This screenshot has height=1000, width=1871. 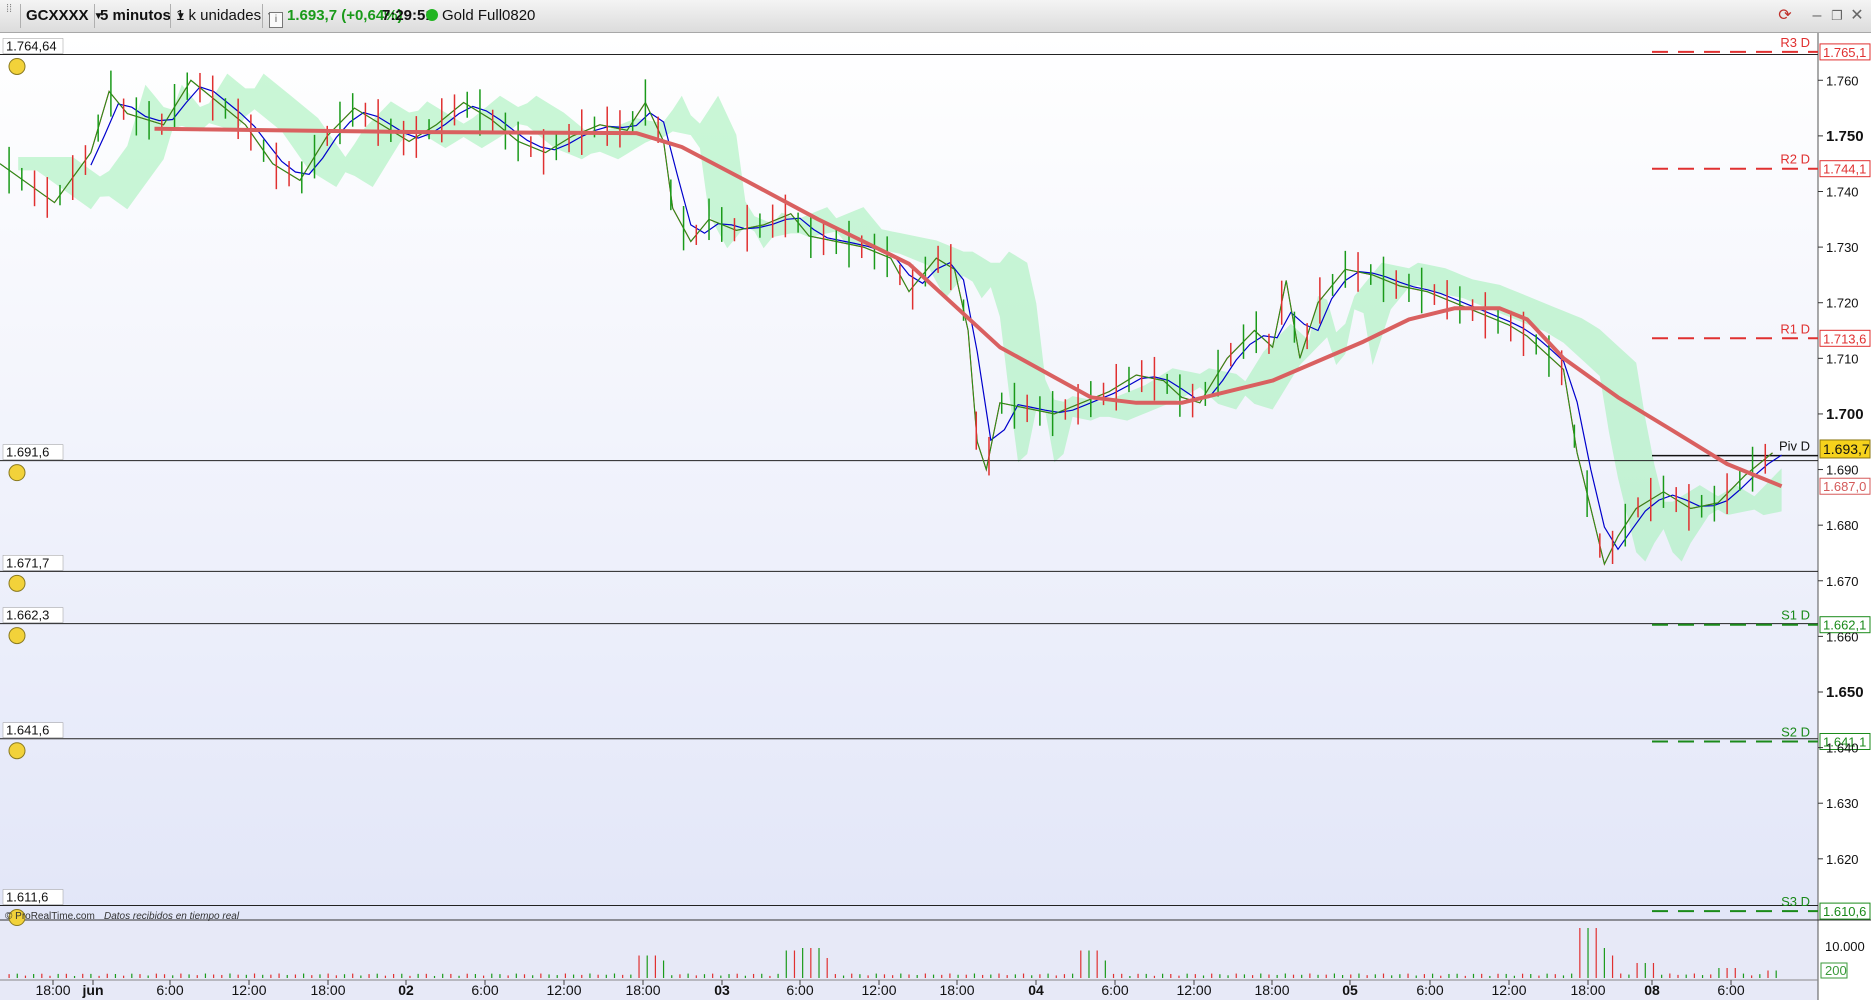 I want to click on x-tick-label: 03, so click(x=722, y=990).